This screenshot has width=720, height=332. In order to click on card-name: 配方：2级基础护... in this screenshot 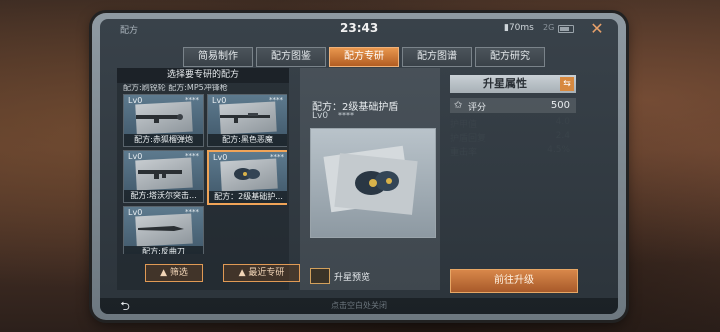, I will do `click(248, 197)`.